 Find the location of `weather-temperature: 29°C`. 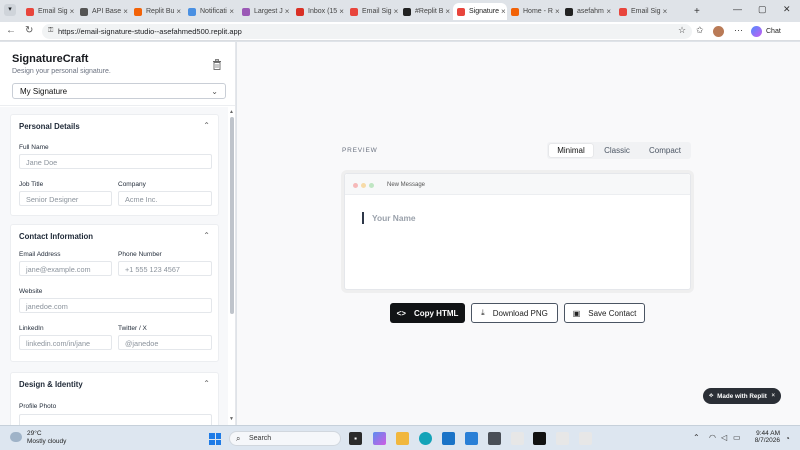

weather-temperature: 29°C is located at coordinates (34, 433).